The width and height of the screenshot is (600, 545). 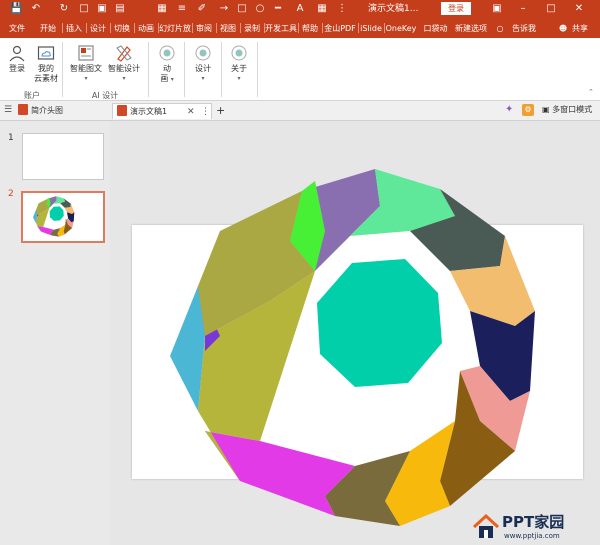 I want to click on tab-review: 审阅, so click(x=204, y=28).